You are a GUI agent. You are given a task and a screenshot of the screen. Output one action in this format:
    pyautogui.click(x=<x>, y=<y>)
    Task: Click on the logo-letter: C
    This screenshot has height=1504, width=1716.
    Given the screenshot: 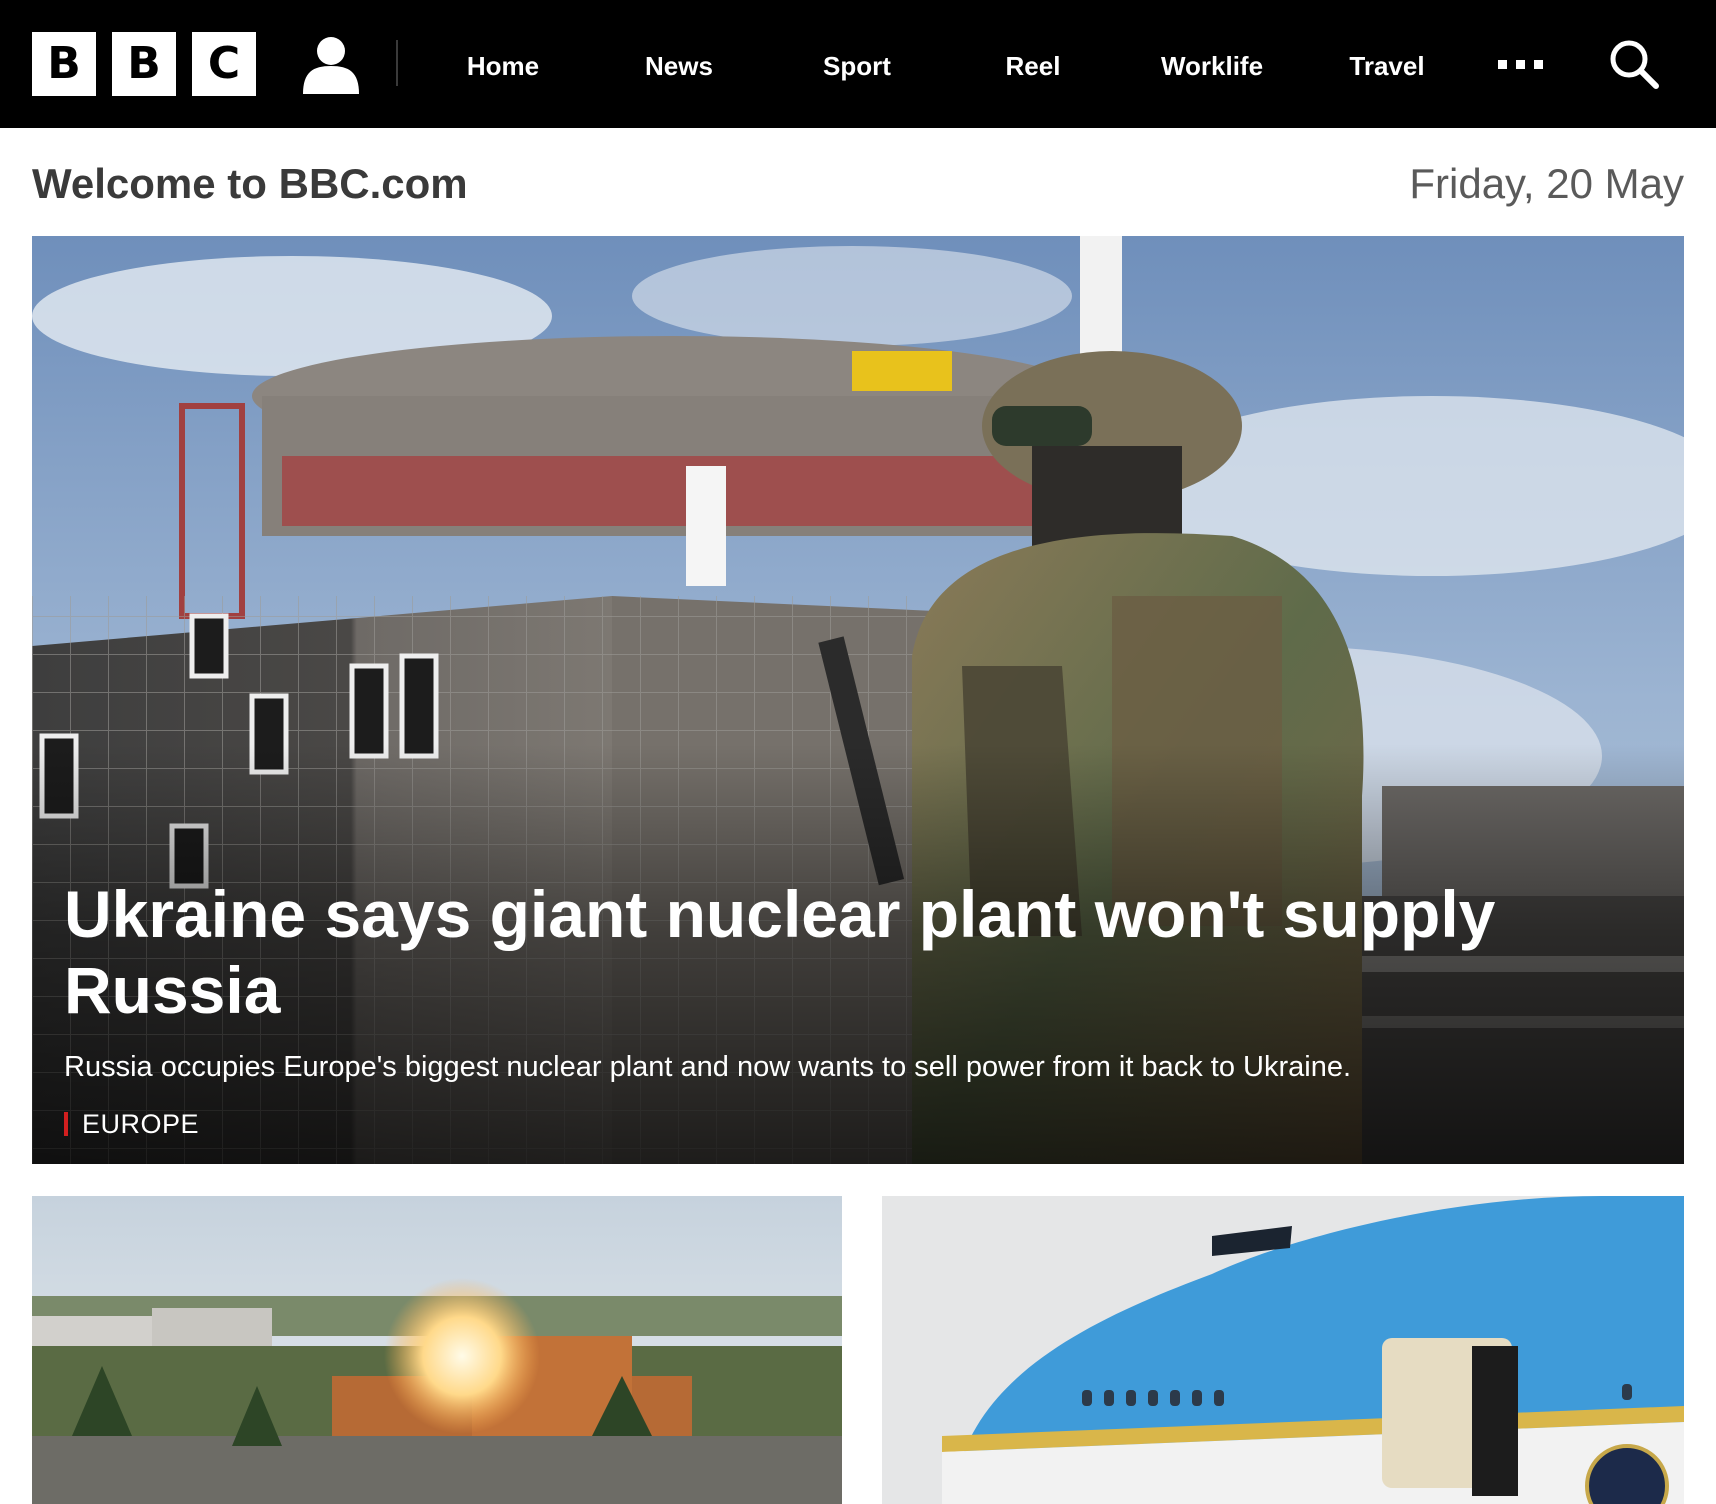 What is the action you would take?
    pyautogui.click(x=224, y=64)
    